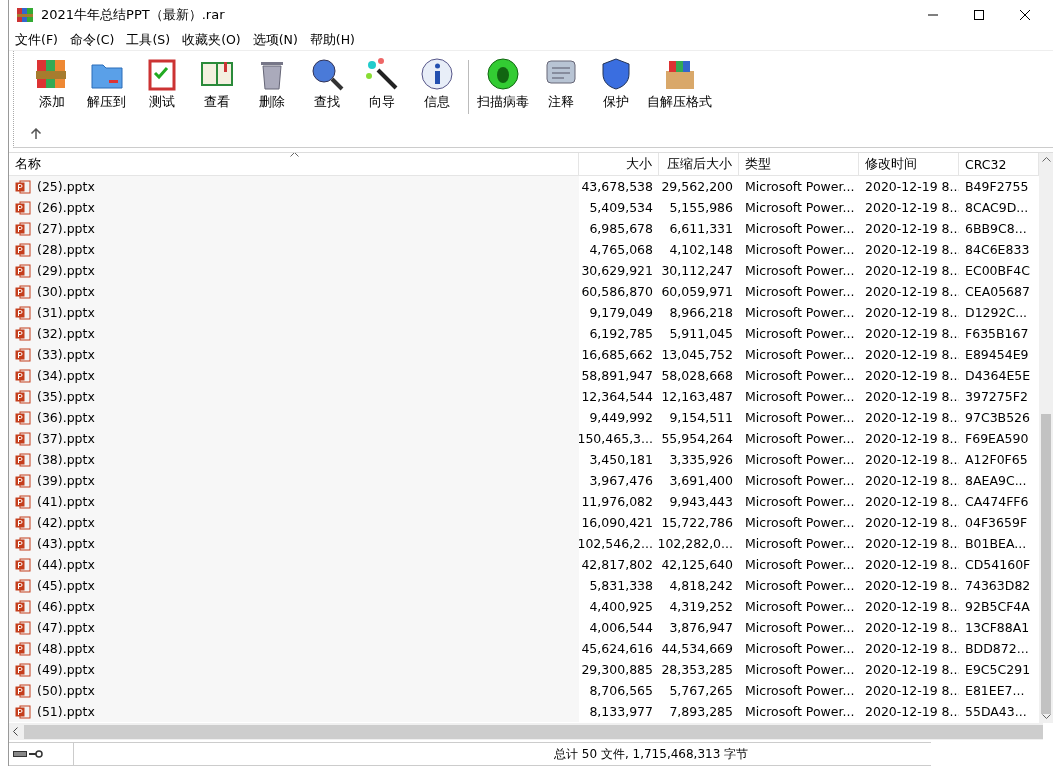  I want to click on menu-item: 选项(N), so click(275, 40).